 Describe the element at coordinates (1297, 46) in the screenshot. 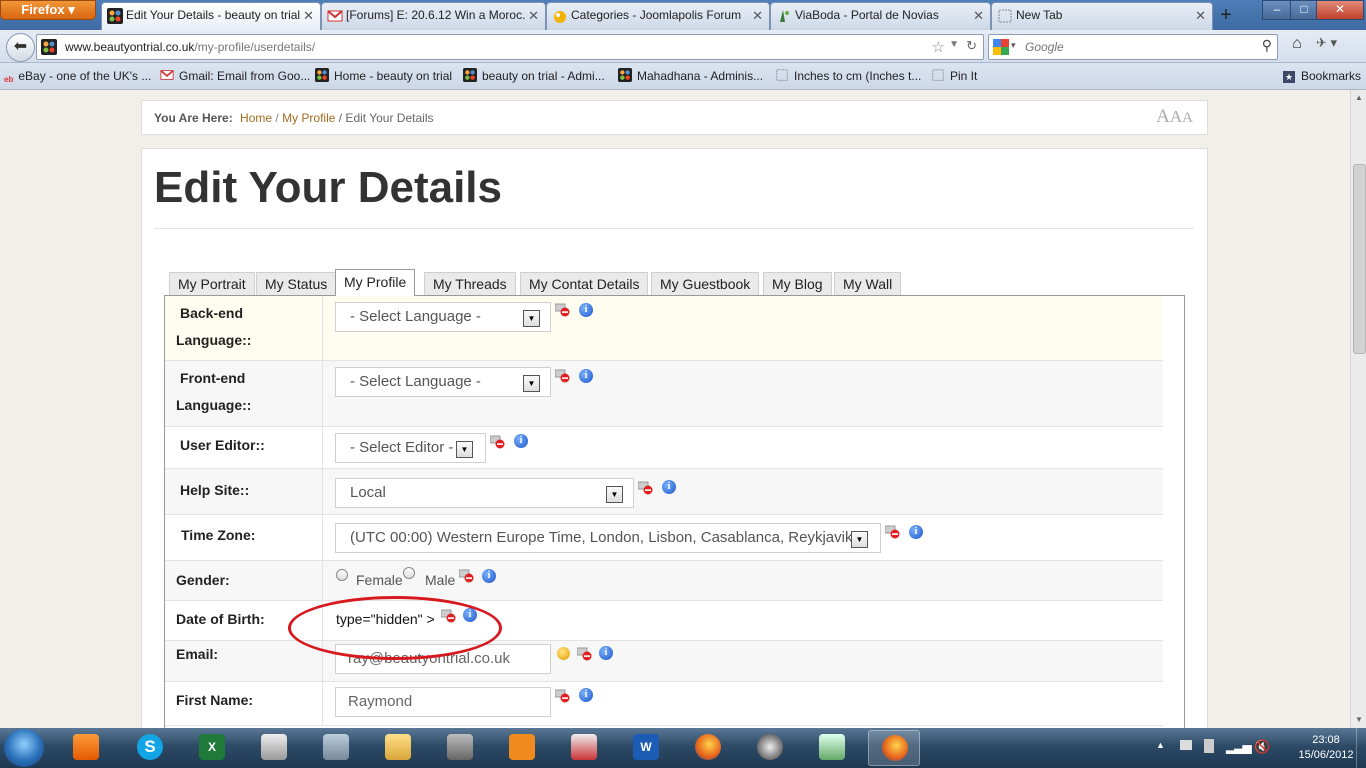

I see `home-icon: ⌂` at that location.